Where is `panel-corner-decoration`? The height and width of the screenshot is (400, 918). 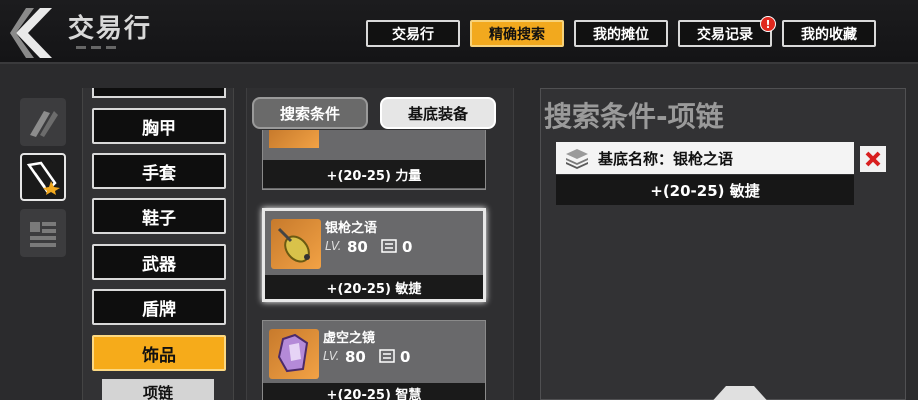
panel-corner-decoration is located at coordinates (740, 393).